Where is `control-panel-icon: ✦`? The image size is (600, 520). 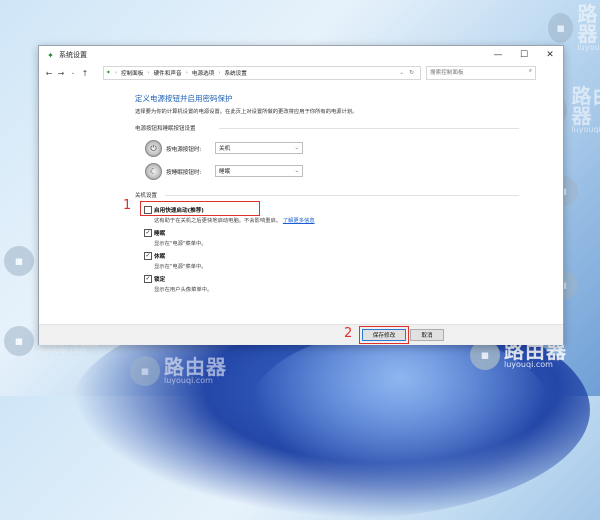 control-panel-icon: ✦ is located at coordinates (108, 73).